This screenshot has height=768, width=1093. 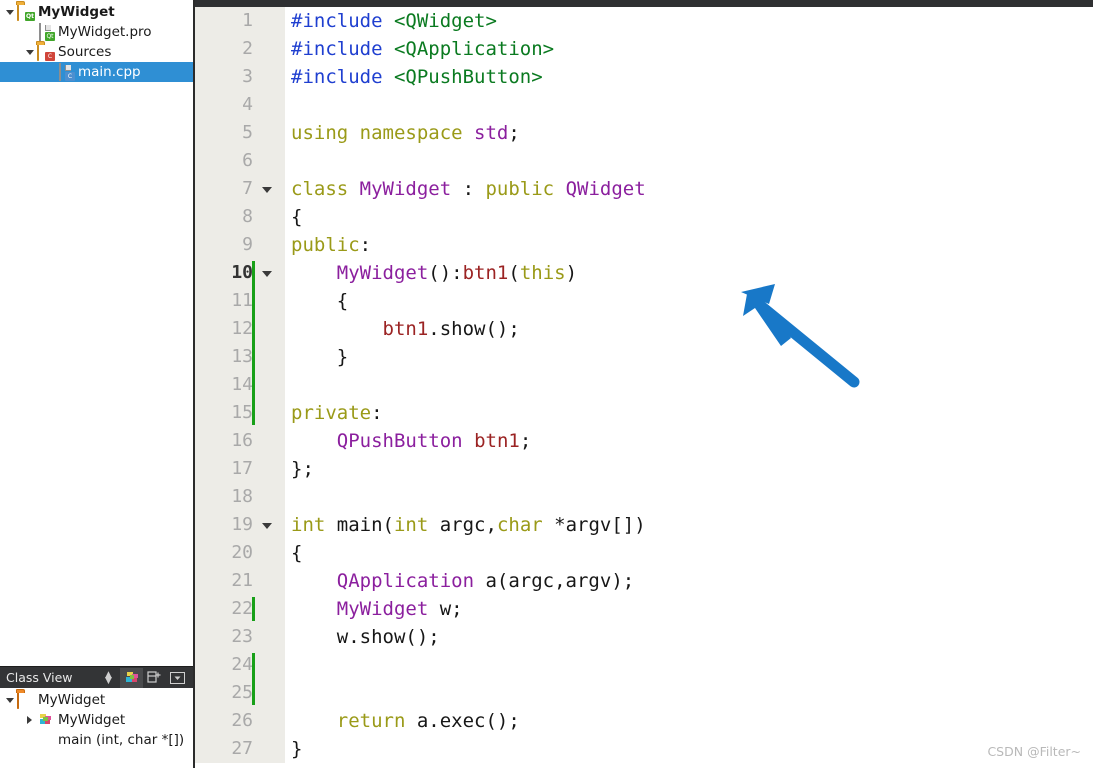 What do you see at coordinates (29, 720) in the screenshot?
I see `chevron-right-icon` at bounding box center [29, 720].